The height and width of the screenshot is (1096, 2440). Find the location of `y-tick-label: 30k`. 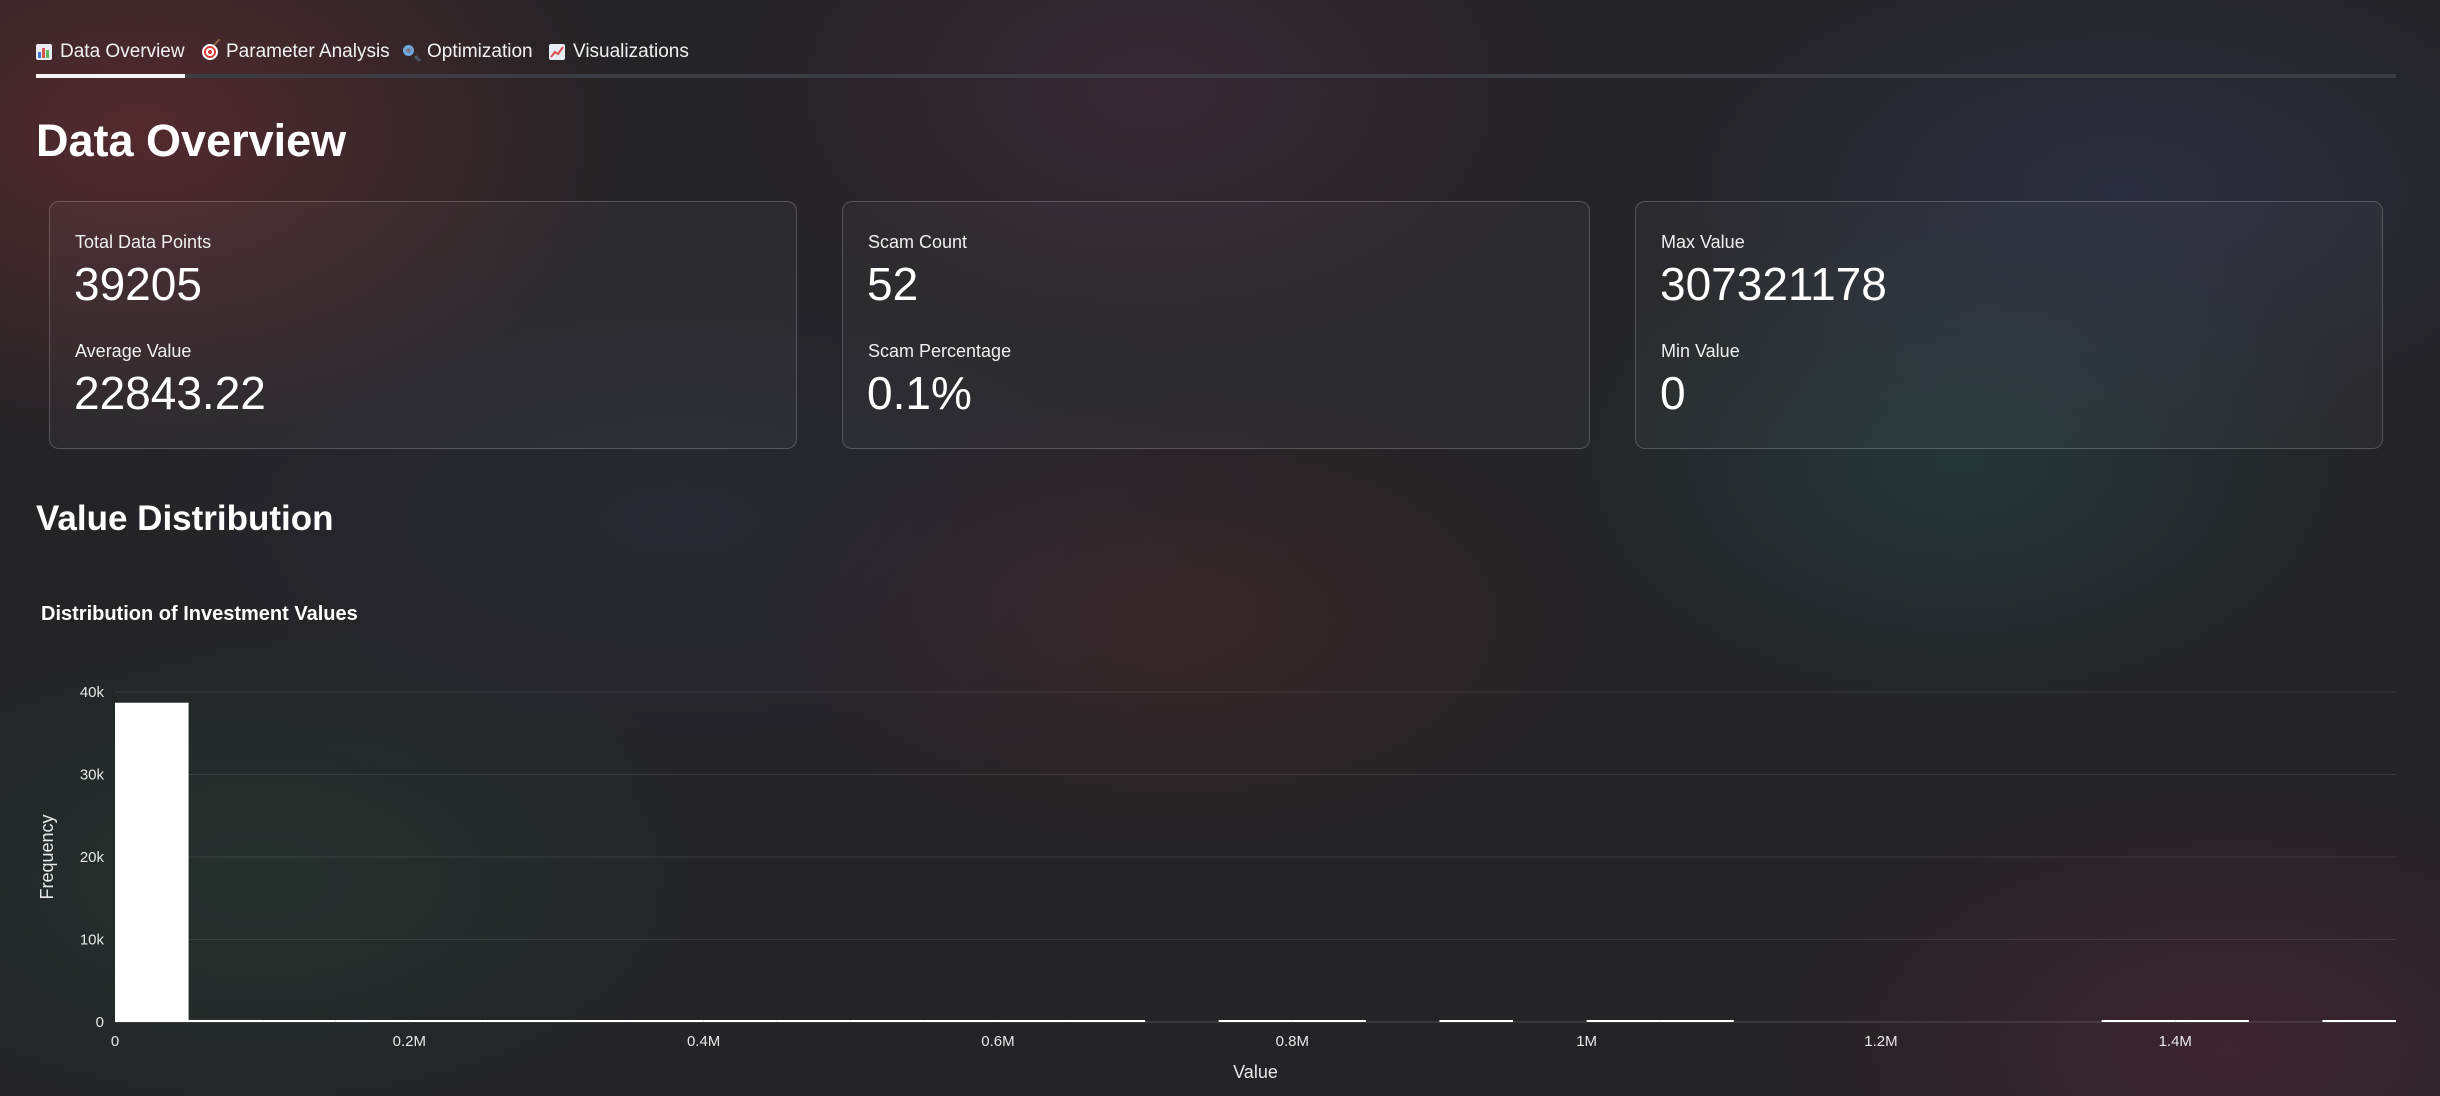

y-tick-label: 30k is located at coordinates (92, 775).